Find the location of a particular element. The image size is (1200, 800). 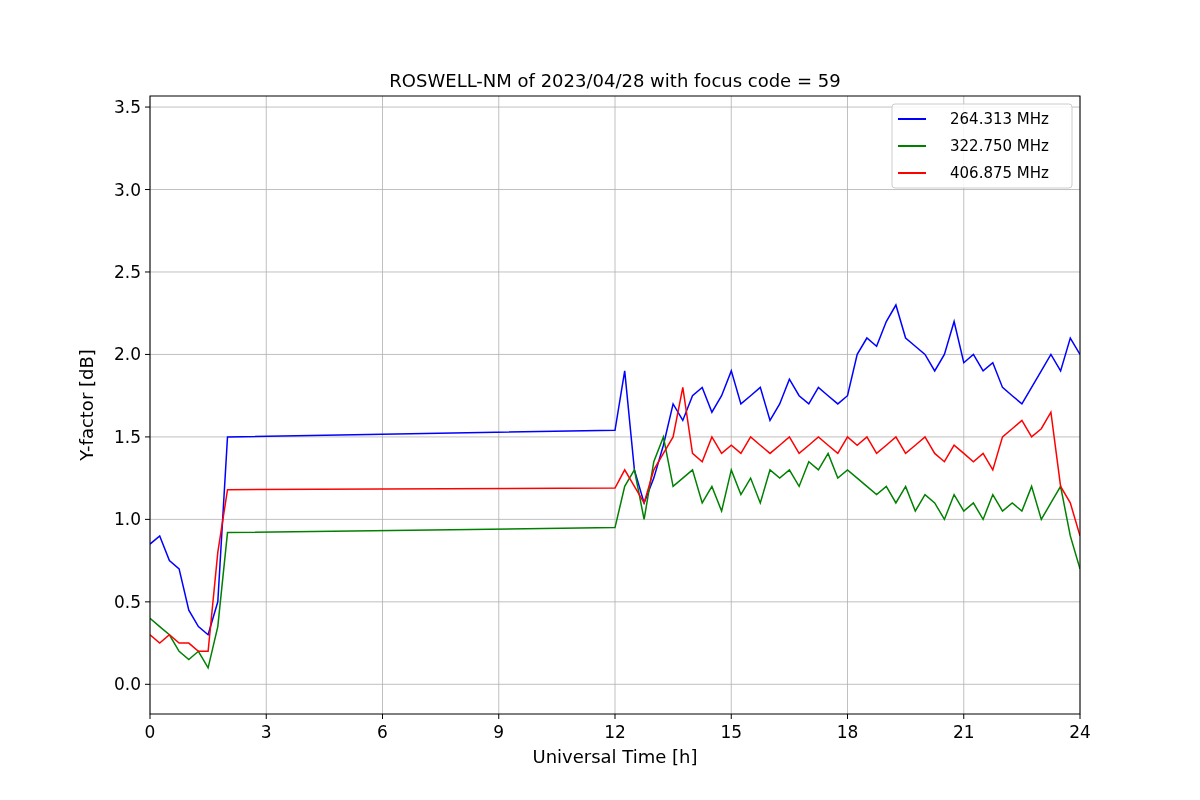

chart-title: ROSWELL-NM of 2023/04/28 with focus code = 59 is located at coordinates (615, 80).